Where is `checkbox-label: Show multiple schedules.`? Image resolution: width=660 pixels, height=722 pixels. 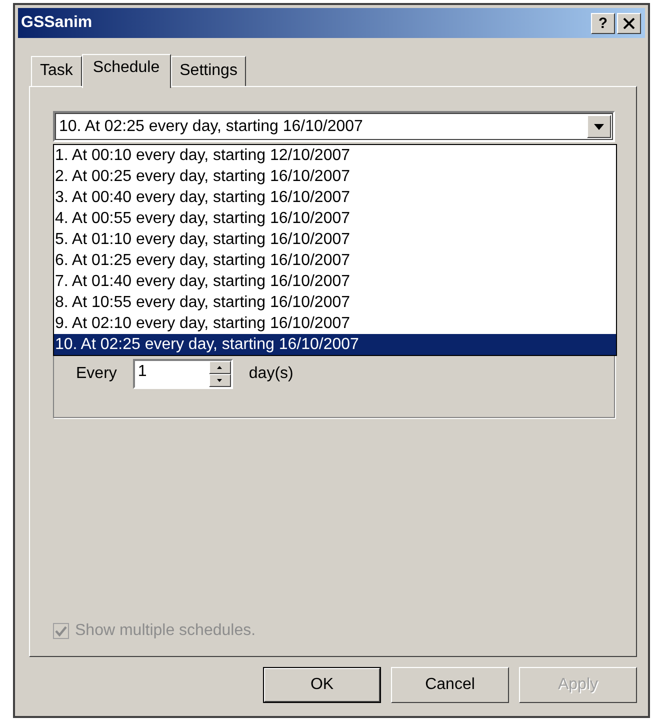 checkbox-label: Show multiple schedules. is located at coordinates (165, 631).